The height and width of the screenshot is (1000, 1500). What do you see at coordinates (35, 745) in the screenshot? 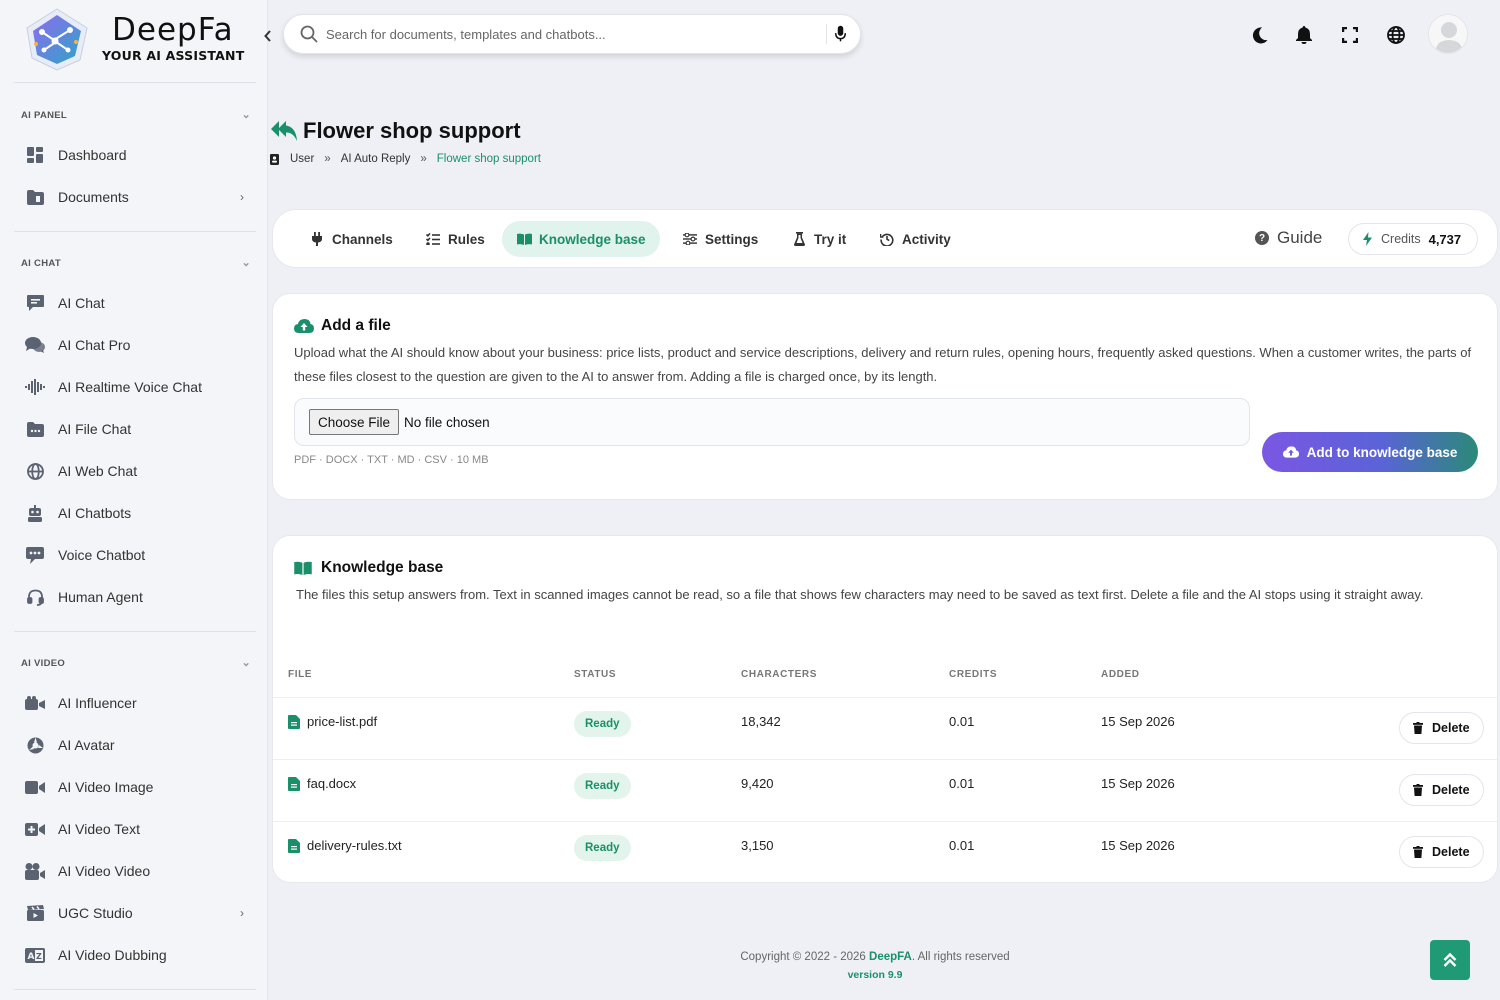
I see `avatar-spin-icon` at bounding box center [35, 745].